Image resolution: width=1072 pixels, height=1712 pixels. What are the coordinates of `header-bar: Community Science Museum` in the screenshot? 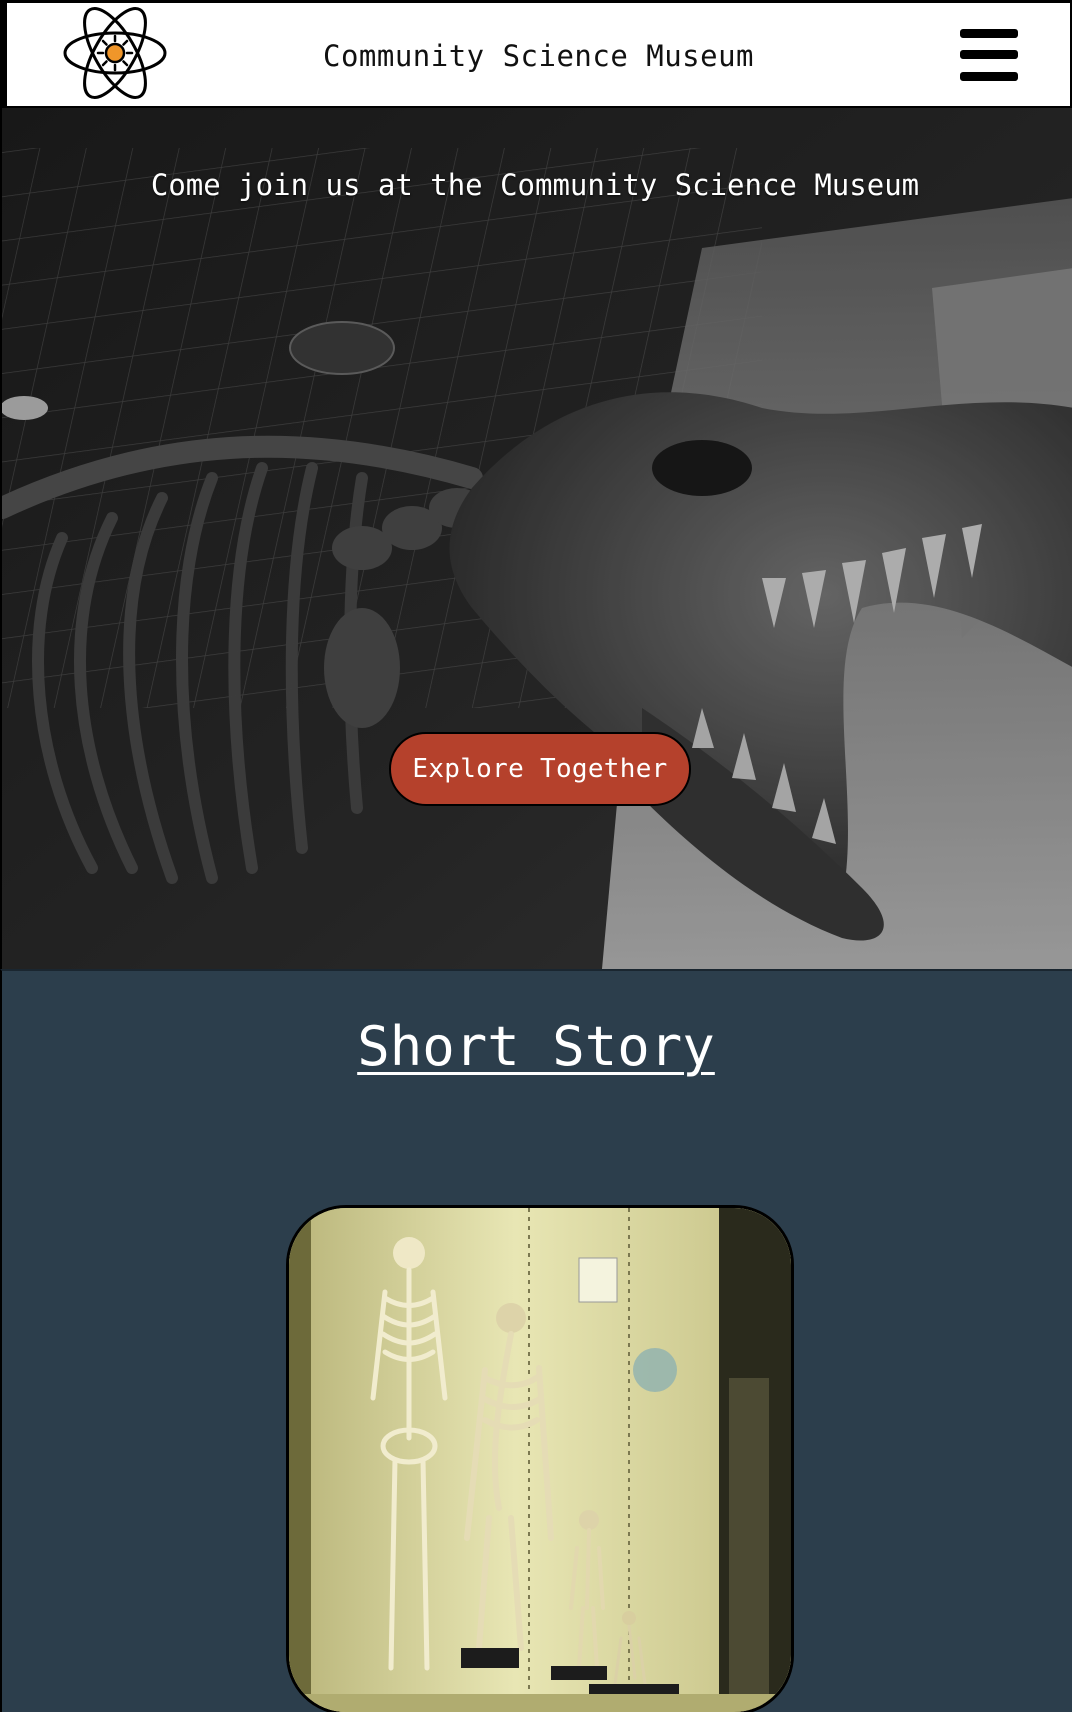 It's located at (538, 54).